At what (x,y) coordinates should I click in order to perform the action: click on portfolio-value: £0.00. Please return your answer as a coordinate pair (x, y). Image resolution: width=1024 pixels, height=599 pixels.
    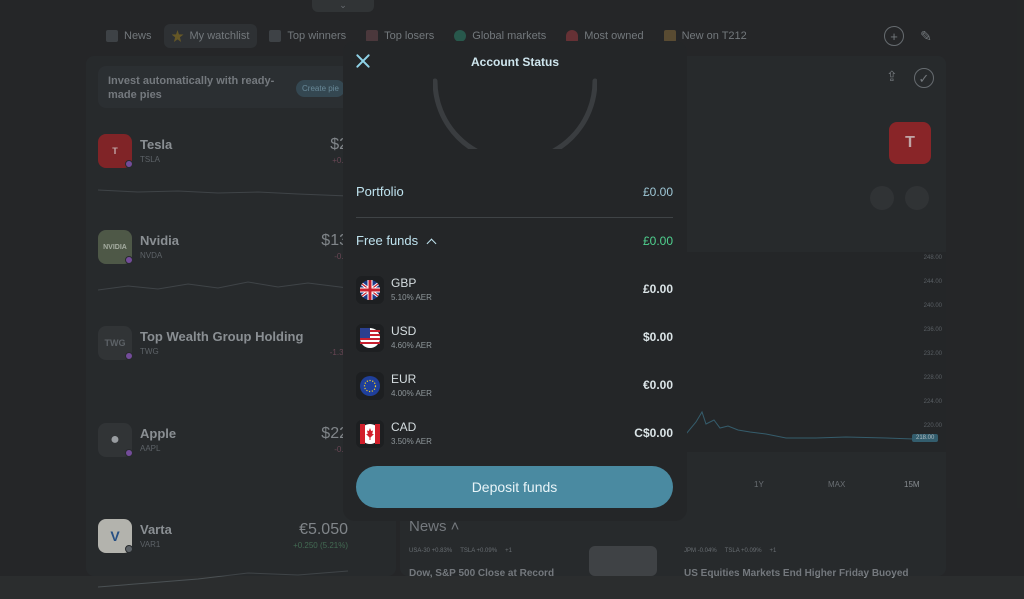
    Looking at the image, I should click on (658, 192).